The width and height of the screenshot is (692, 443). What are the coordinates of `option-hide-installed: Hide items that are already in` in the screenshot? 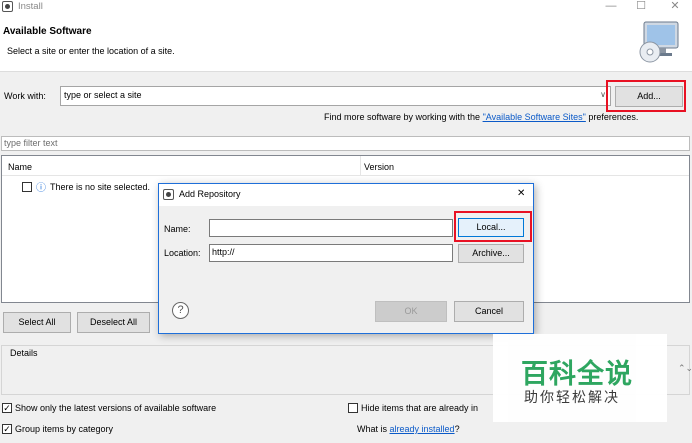 It's located at (413, 408).